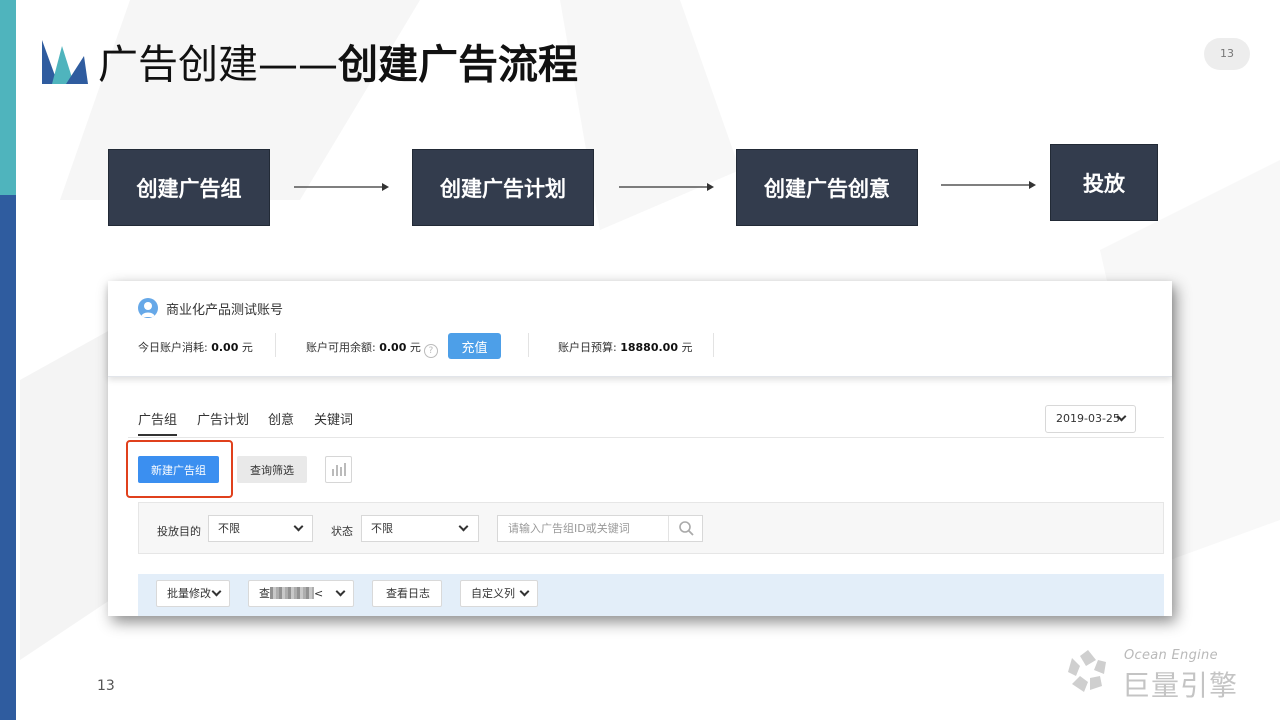 The image size is (1280, 720). Describe the element at coordinates (1227, 54) in the screenshot. I see `page-badge: 13` at that location.